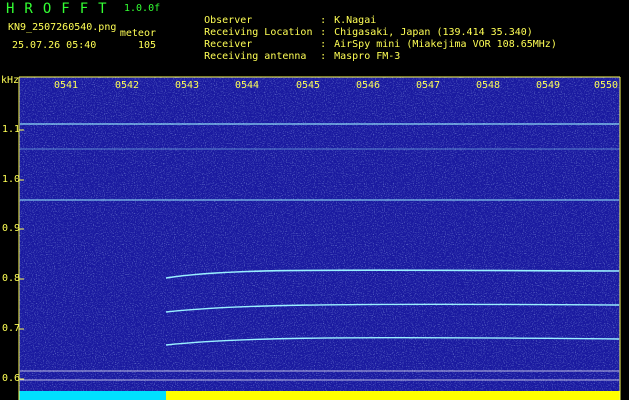 The height and width of the screenshot is (400, 629). What do you see at coordinates (187, 85) in the screenshot?
I see `x-tick-label: 0543` at bounding box center [187, 85].